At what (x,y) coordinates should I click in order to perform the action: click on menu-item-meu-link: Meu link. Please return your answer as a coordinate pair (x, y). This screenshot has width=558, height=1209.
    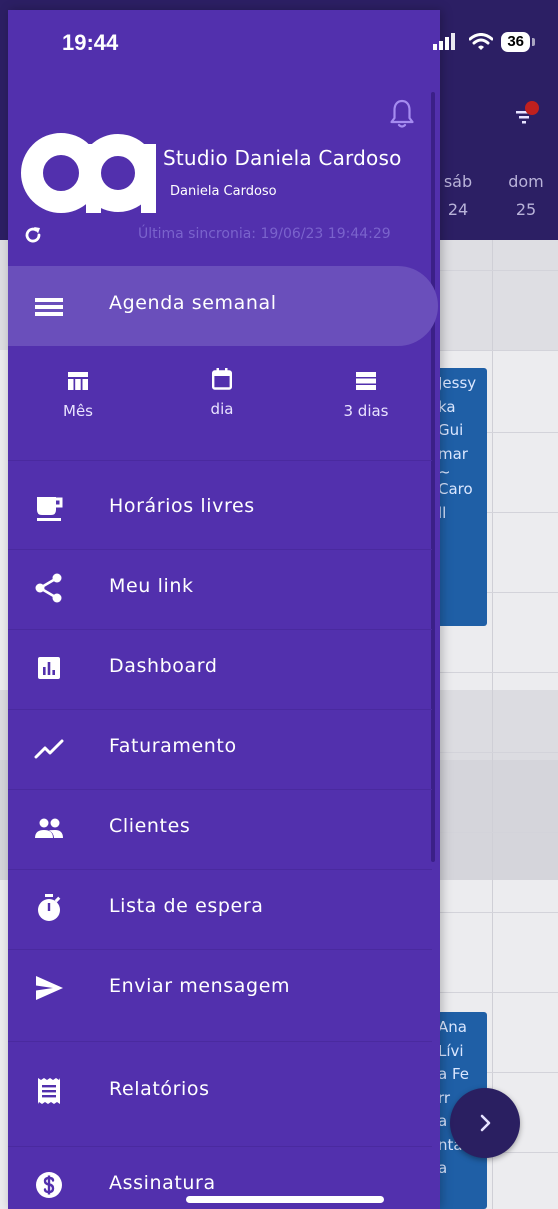
    Looking at the image, I should click on (220, 589).